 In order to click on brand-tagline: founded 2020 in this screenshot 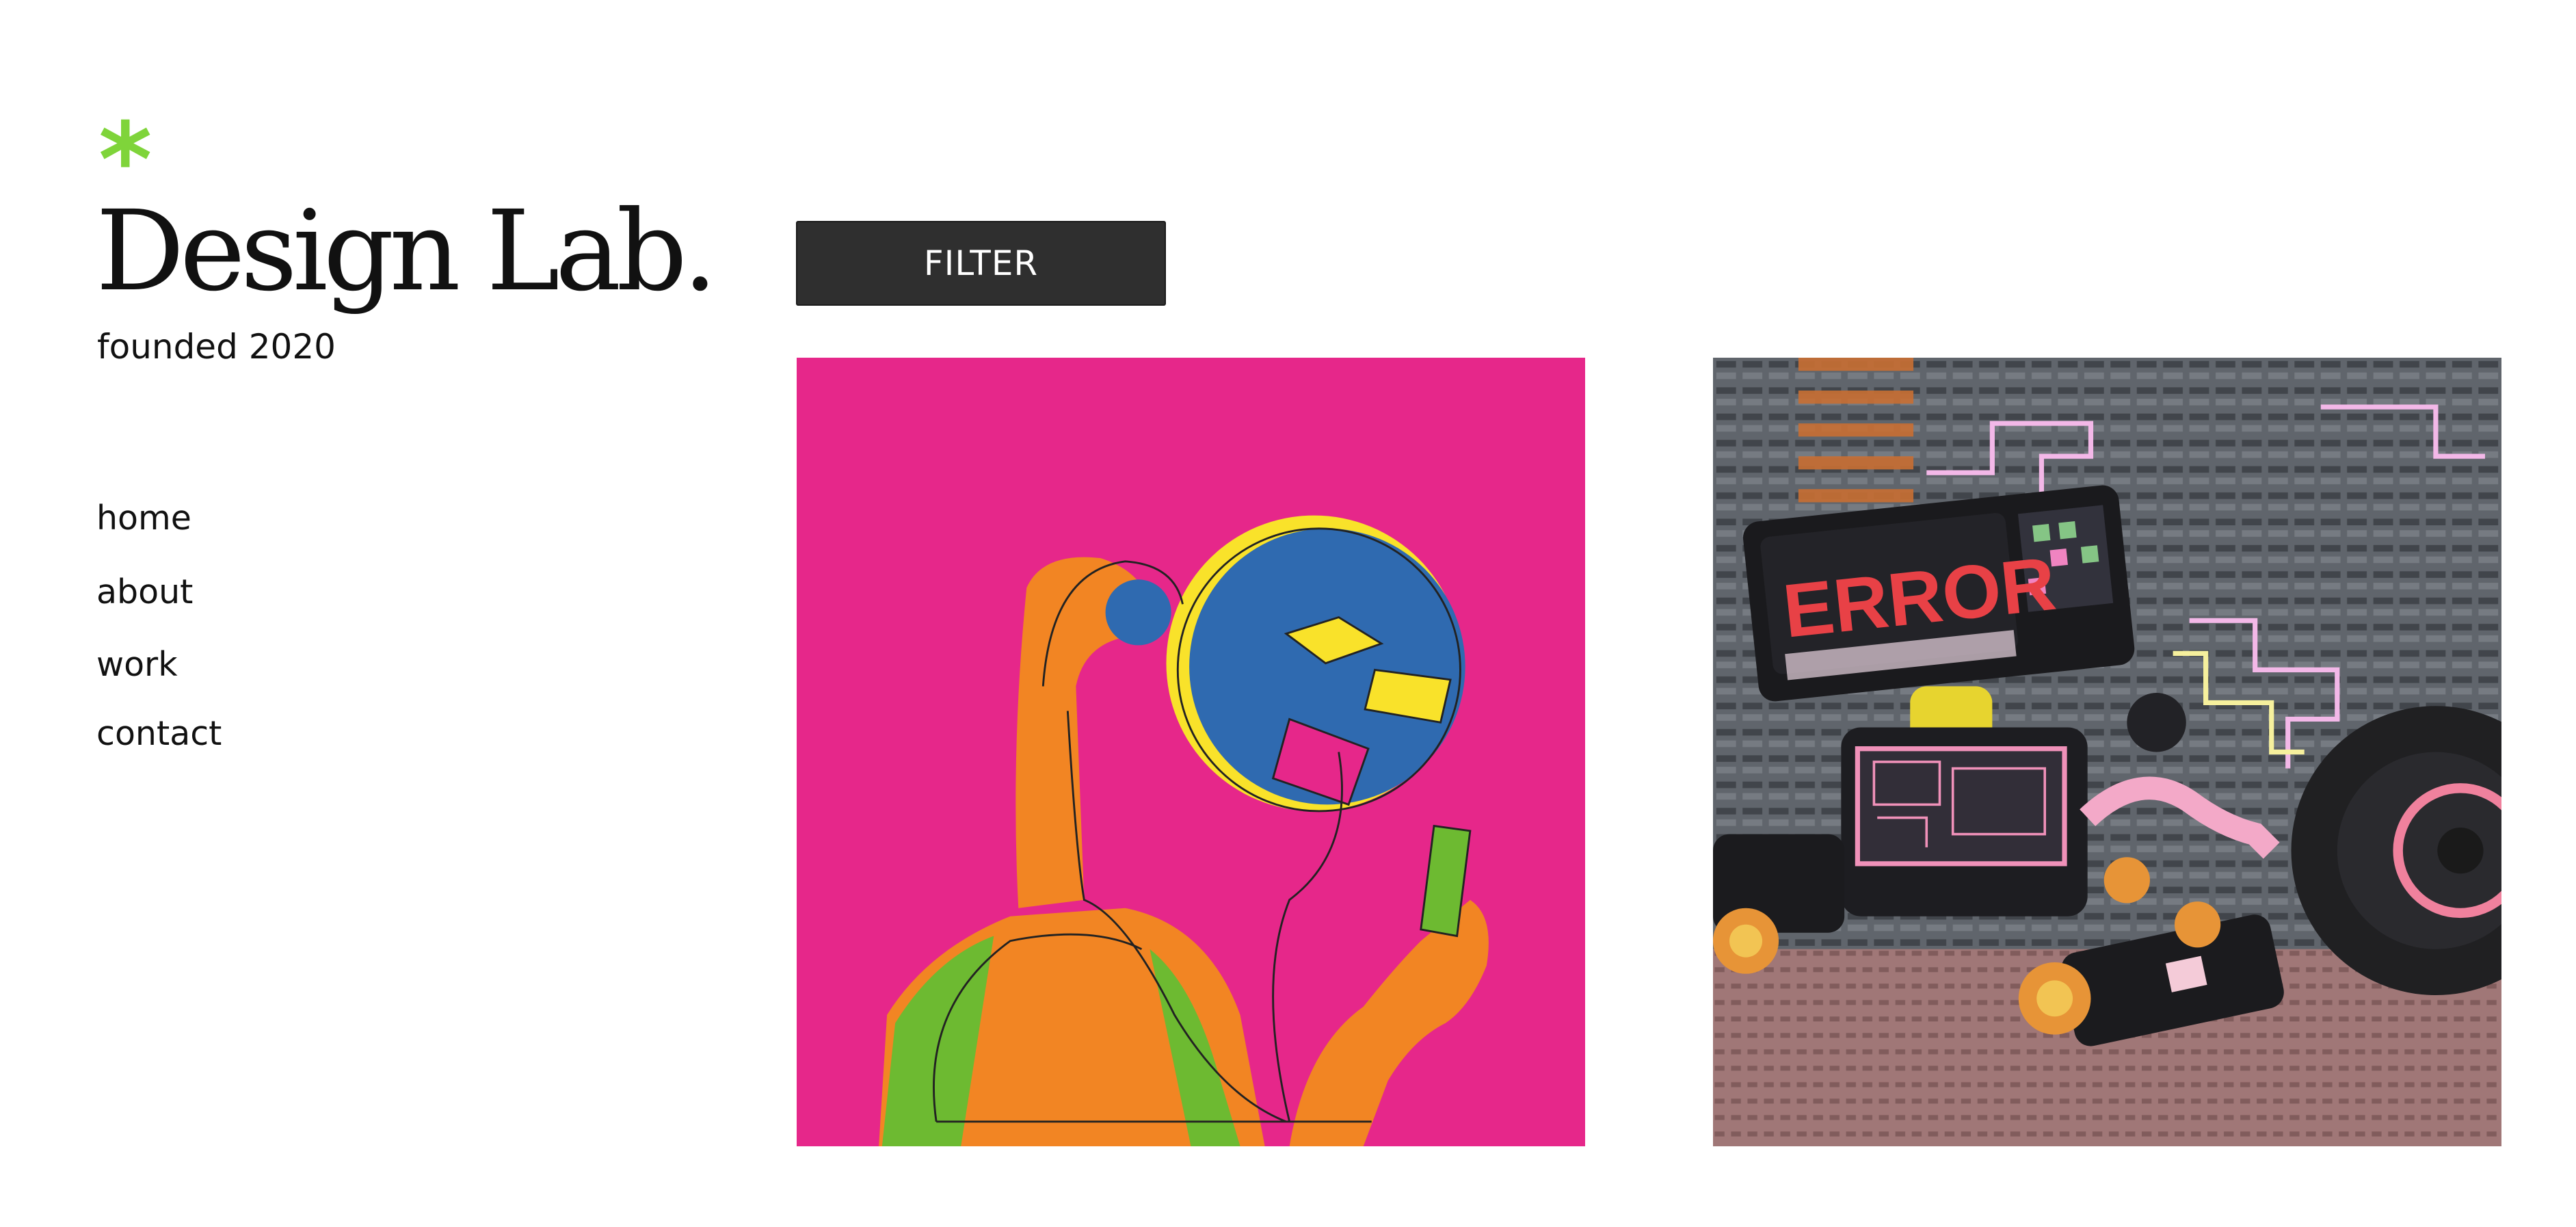, I will do `click(216, 347)`.